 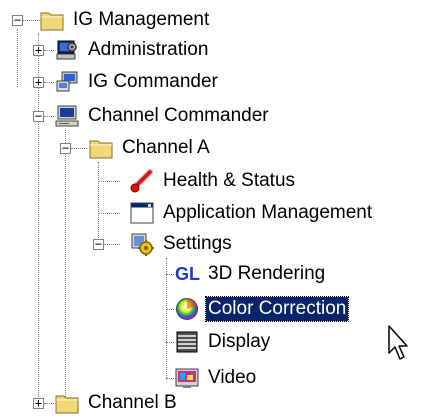 I want to click on tree-node-label: Channel Commander, so click(x=178, y=115).